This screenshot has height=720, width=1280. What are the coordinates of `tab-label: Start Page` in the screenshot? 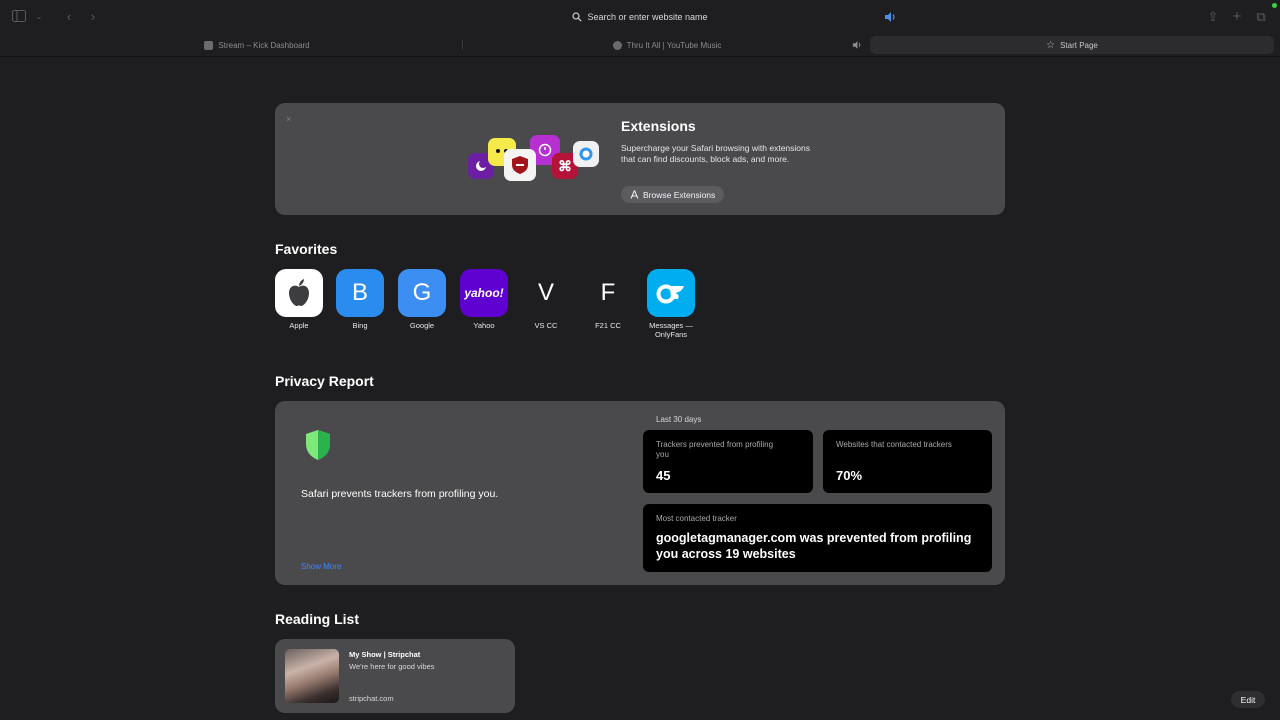 It's located at (1079, 45).